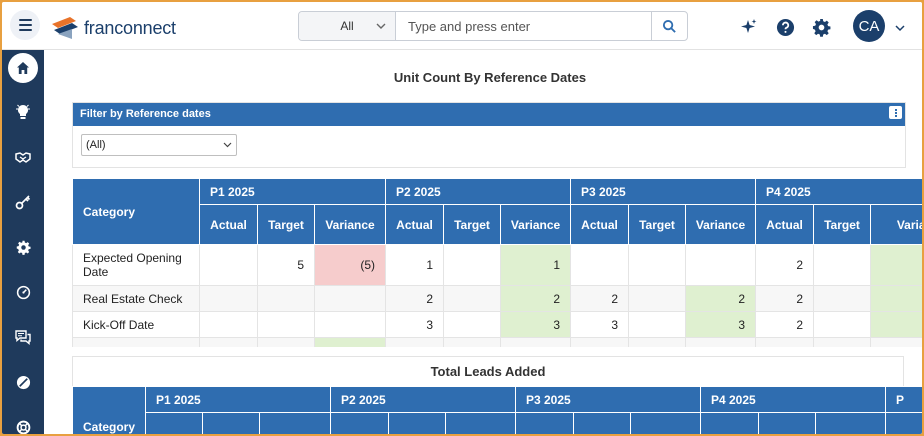 The image size is (924, 436). I want to click on filter-menu-button, so click(895, 112).